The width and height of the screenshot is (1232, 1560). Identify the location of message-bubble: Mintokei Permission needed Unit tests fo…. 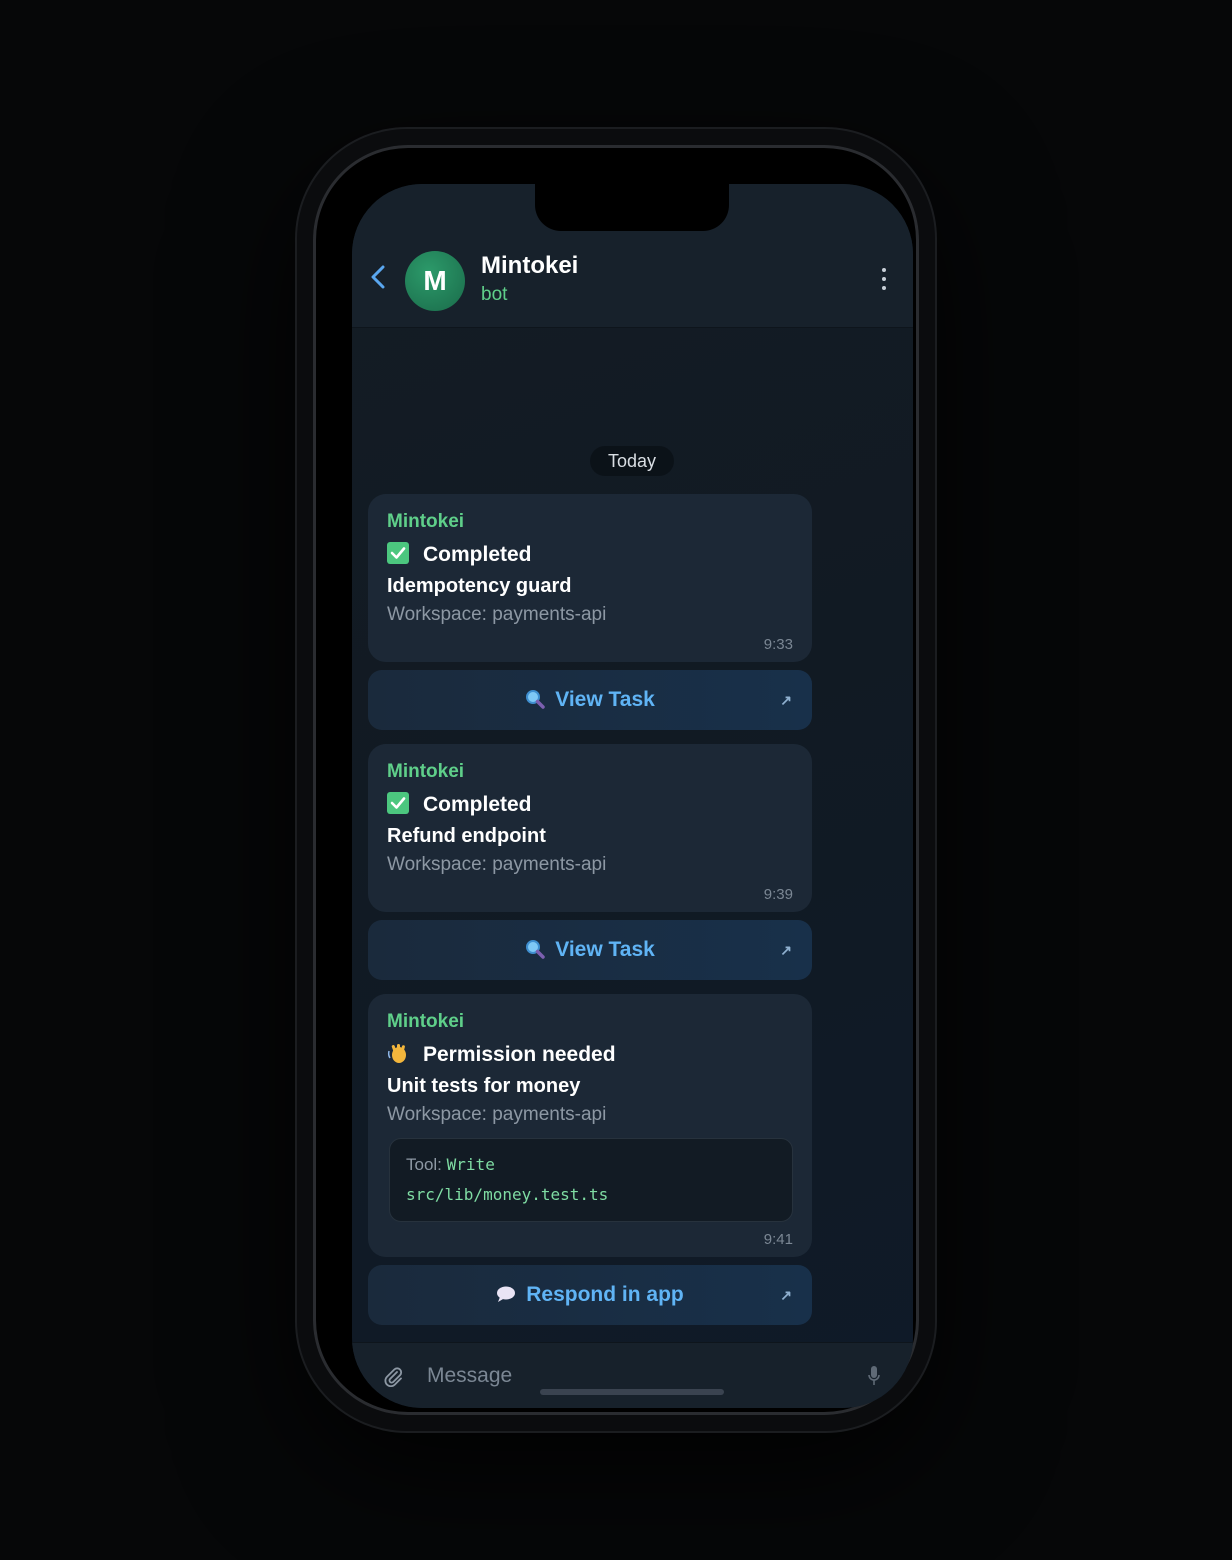
(590, 1125).